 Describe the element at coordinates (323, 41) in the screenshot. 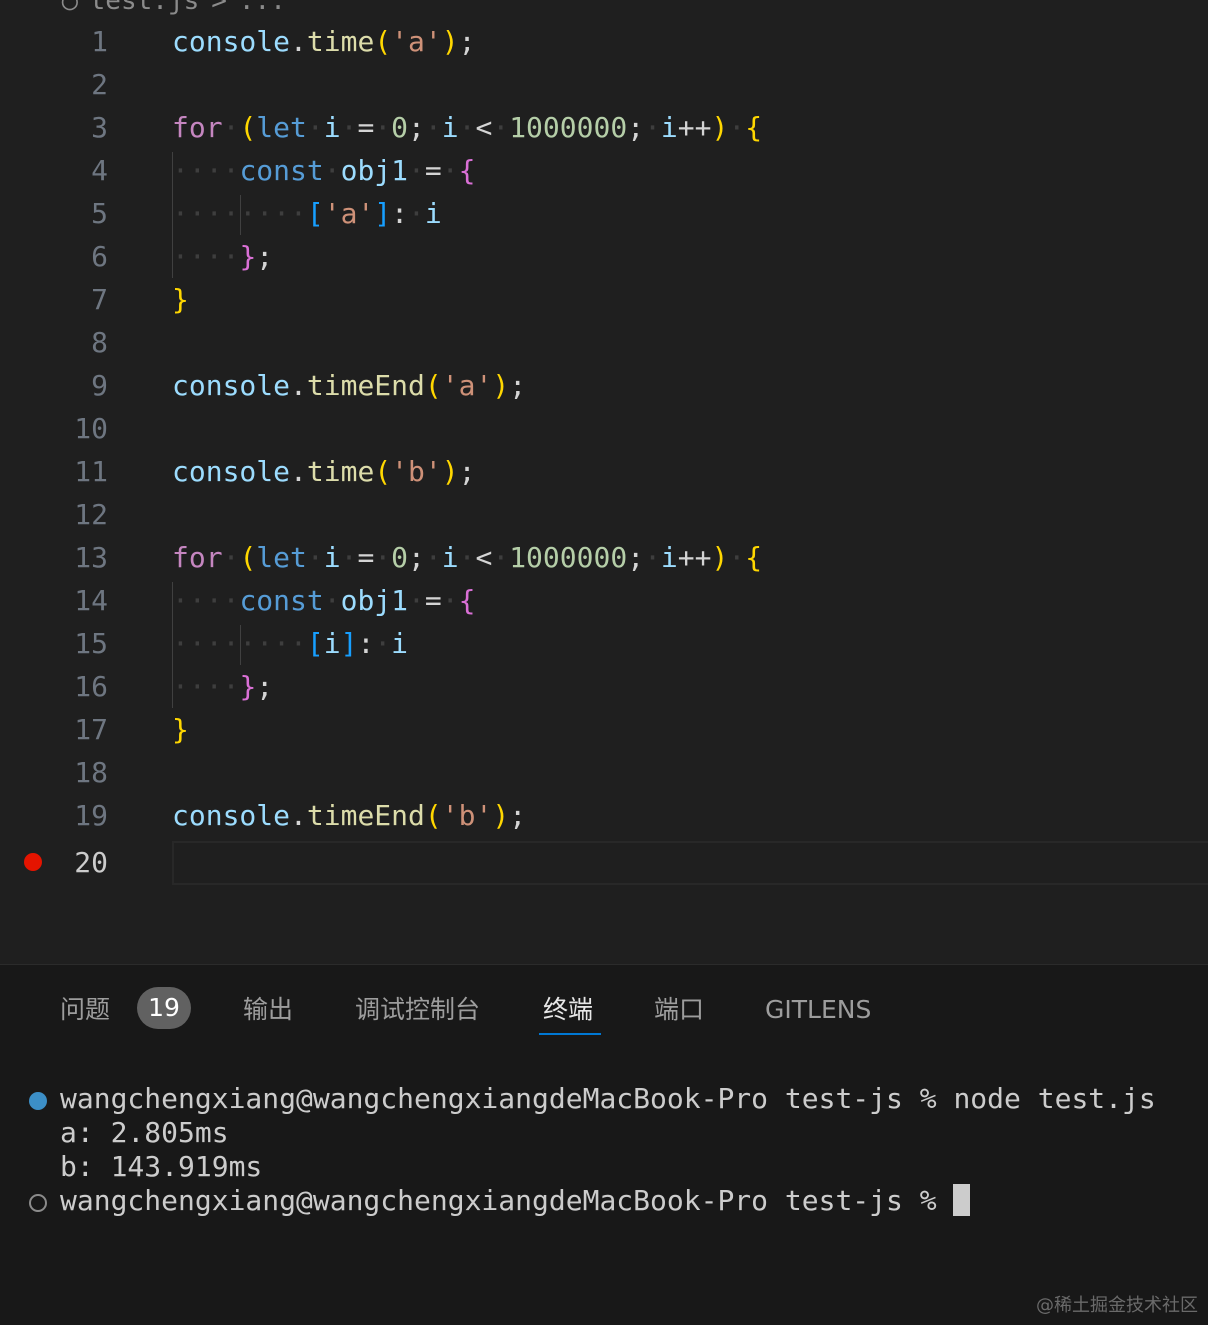

I see `line-code: console.time('a');` at that location.